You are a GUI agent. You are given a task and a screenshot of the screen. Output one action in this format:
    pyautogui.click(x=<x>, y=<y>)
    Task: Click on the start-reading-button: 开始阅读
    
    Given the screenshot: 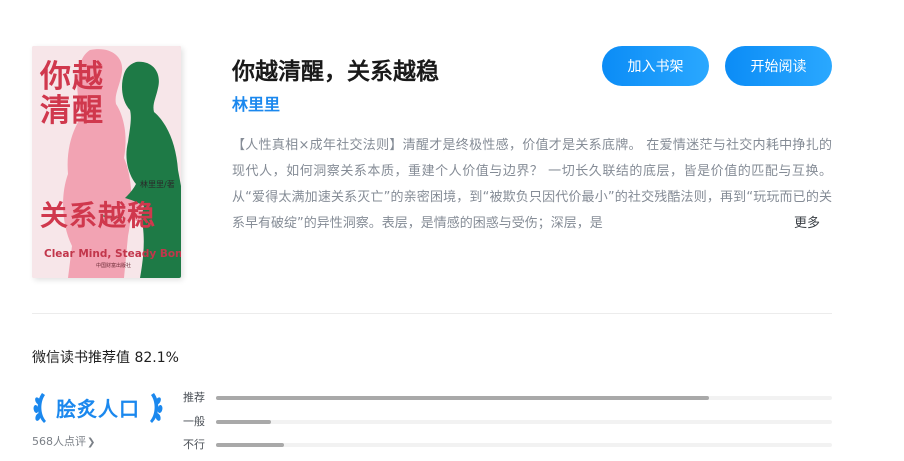 What is the action you would take?
    pyautogui.click(x=778, y=66)
    